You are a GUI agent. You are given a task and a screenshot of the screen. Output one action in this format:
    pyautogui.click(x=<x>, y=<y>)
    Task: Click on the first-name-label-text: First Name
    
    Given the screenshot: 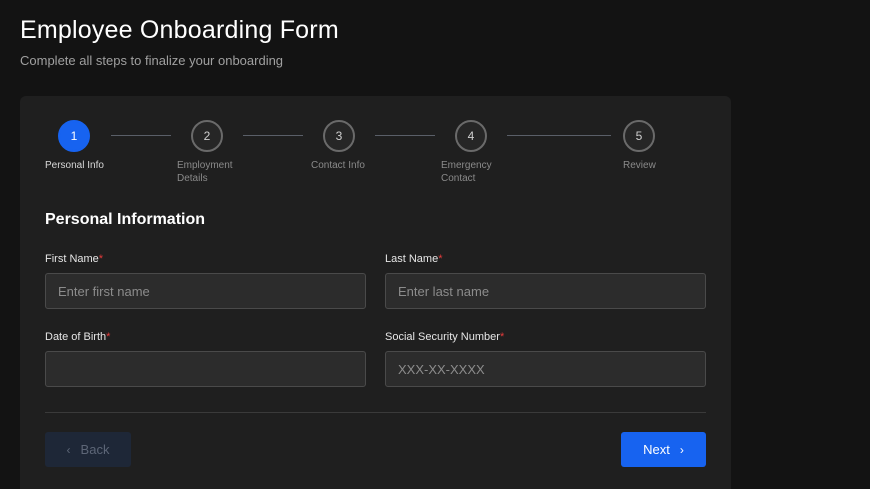 What is the action you would take?
    pyautogui.click(x=72, y=259)
    